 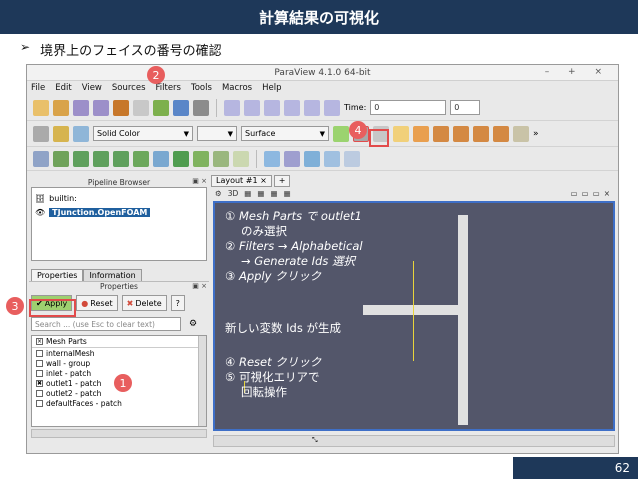 I want to click on view-y-plus-icon, so click(x=441, y=133).